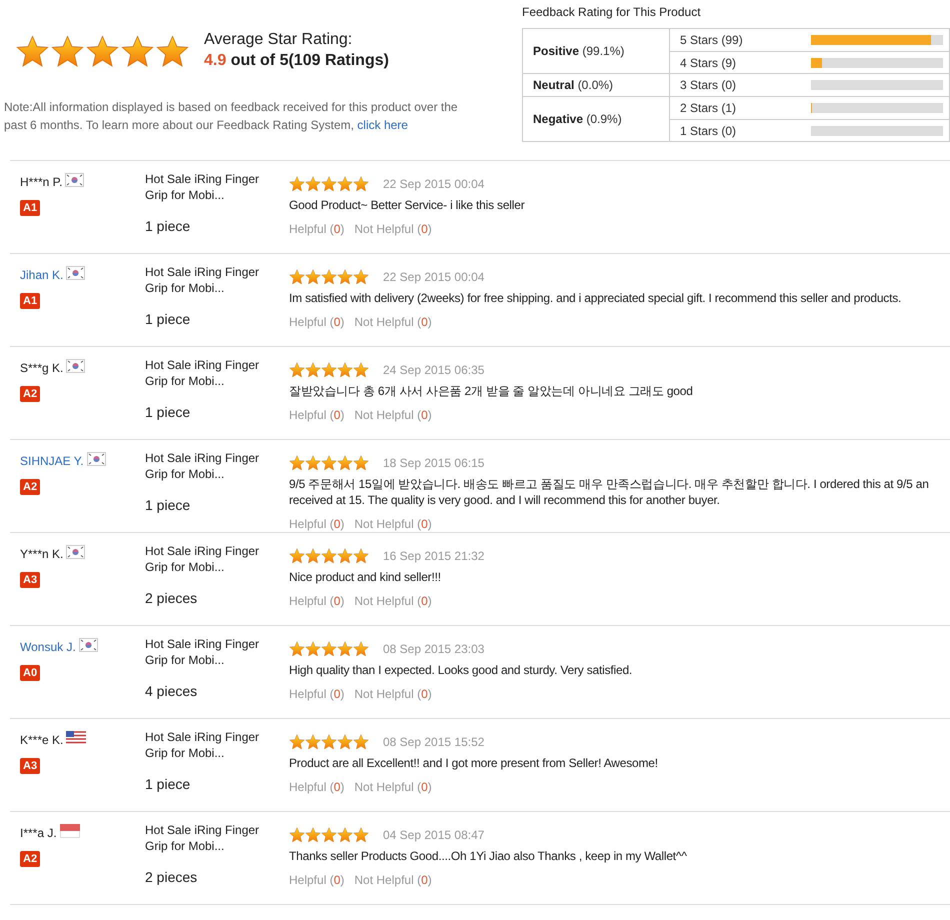  Describe the element at coordinates (708, 108) in the screenshot. I see `star-count-label: 2 Stars (1)` at that location.